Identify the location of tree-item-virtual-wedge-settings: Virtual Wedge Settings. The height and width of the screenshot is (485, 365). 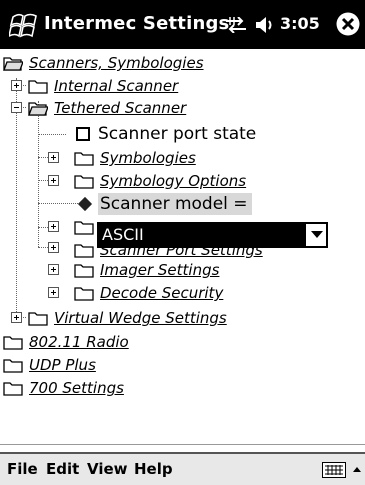
(127, 318).